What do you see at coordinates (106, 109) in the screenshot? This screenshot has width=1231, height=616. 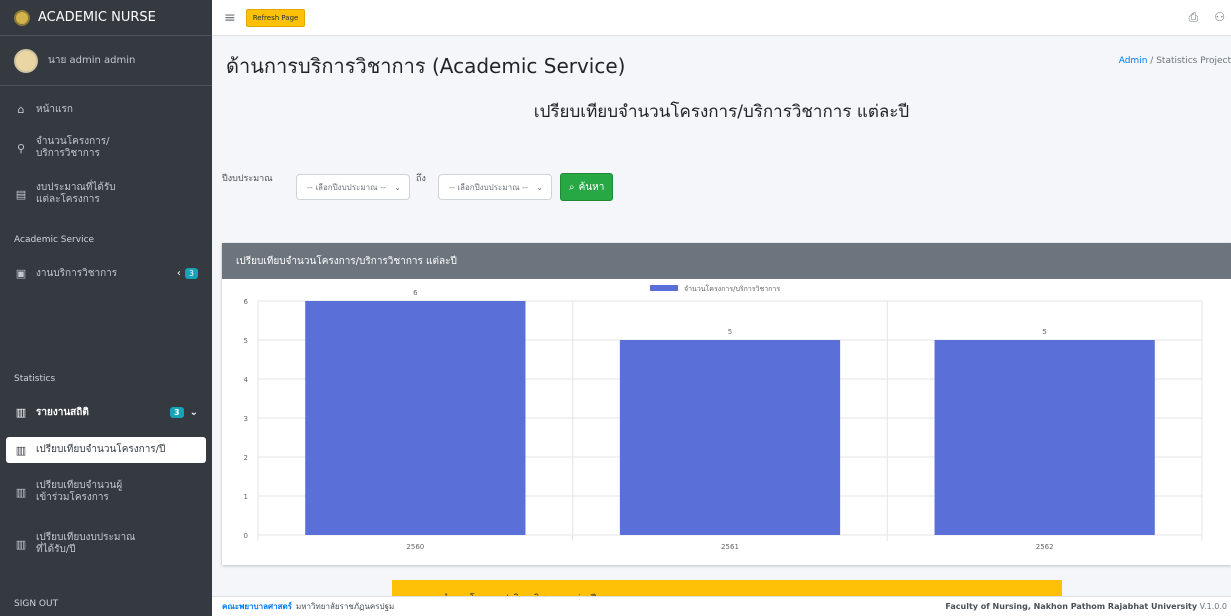 I see `sidebar-item-home: ⌂ หน้าแรก` at bounding box center [106, 109].